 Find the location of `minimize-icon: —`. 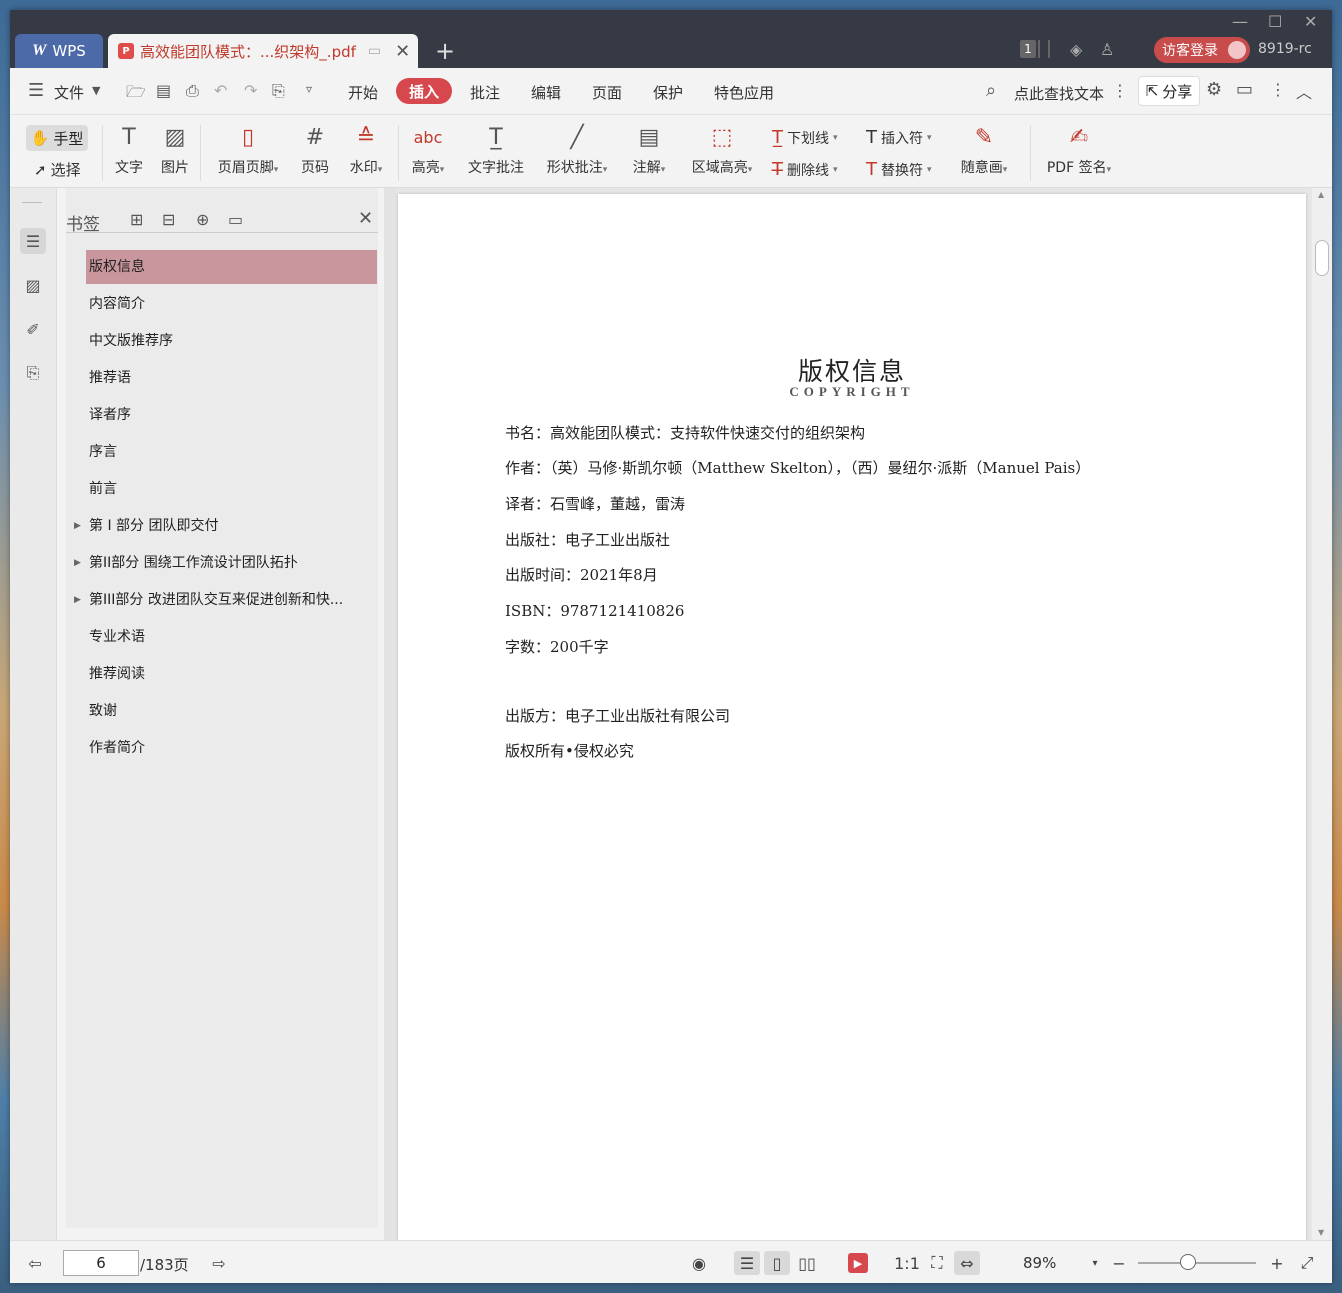

minimize-icon: — is located at coordinates (1240, 21).